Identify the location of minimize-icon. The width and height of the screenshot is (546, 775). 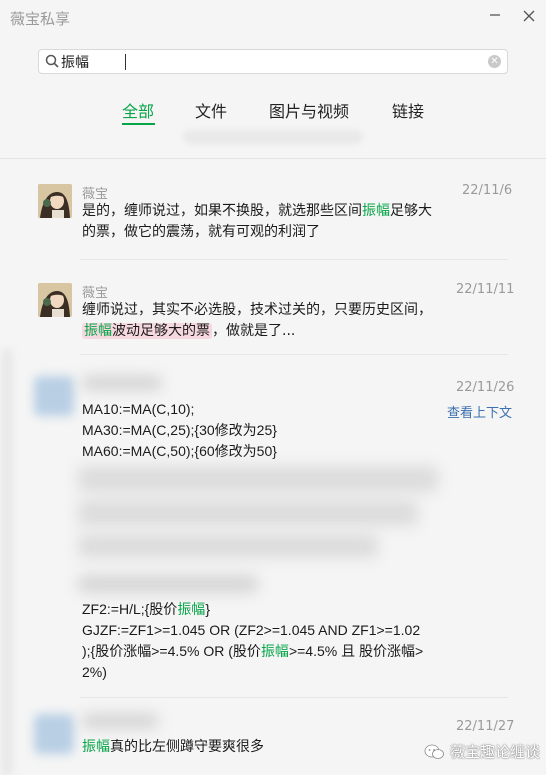
(495, 17).